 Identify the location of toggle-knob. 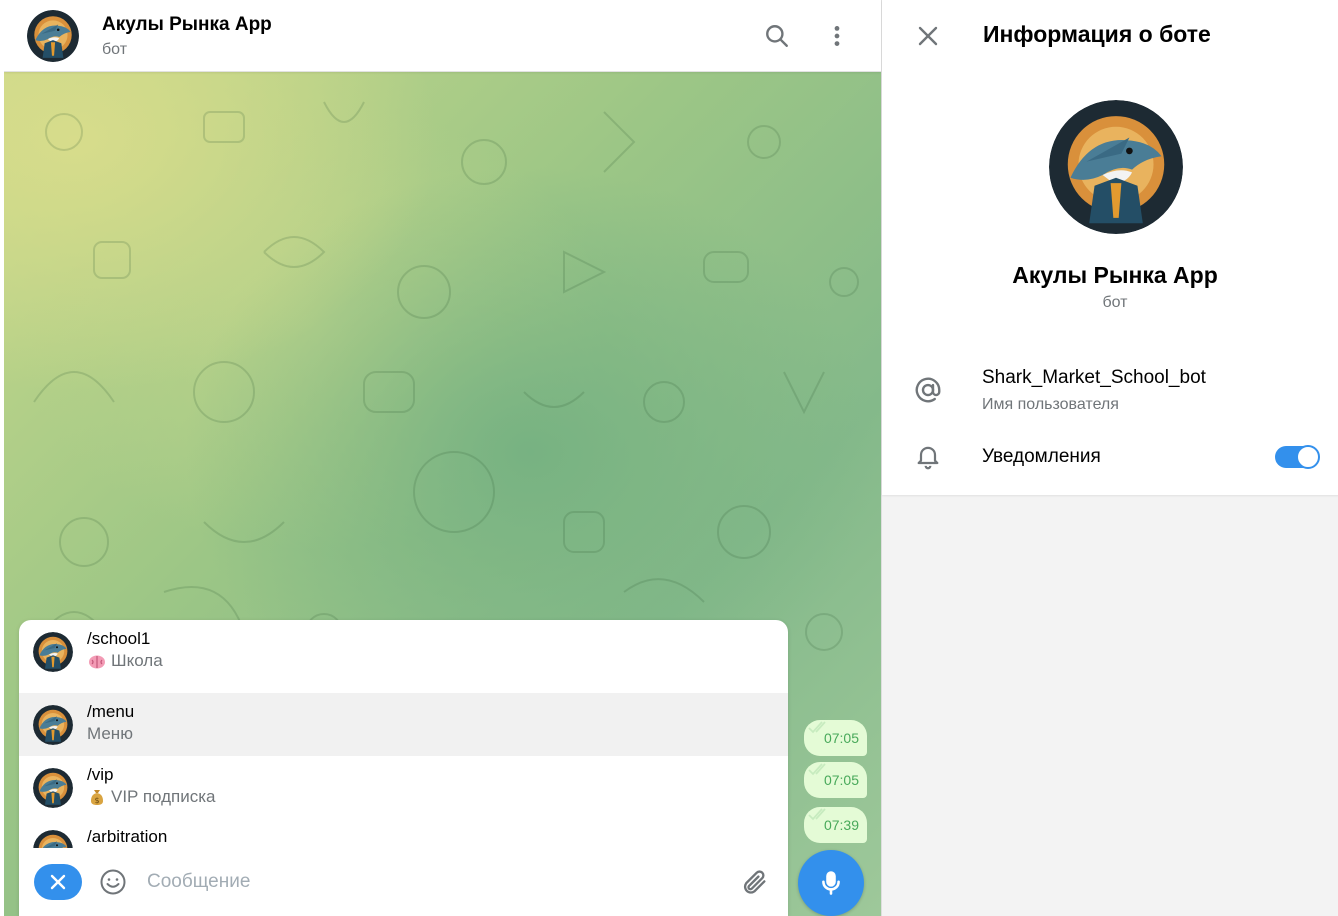
(1308, 457).